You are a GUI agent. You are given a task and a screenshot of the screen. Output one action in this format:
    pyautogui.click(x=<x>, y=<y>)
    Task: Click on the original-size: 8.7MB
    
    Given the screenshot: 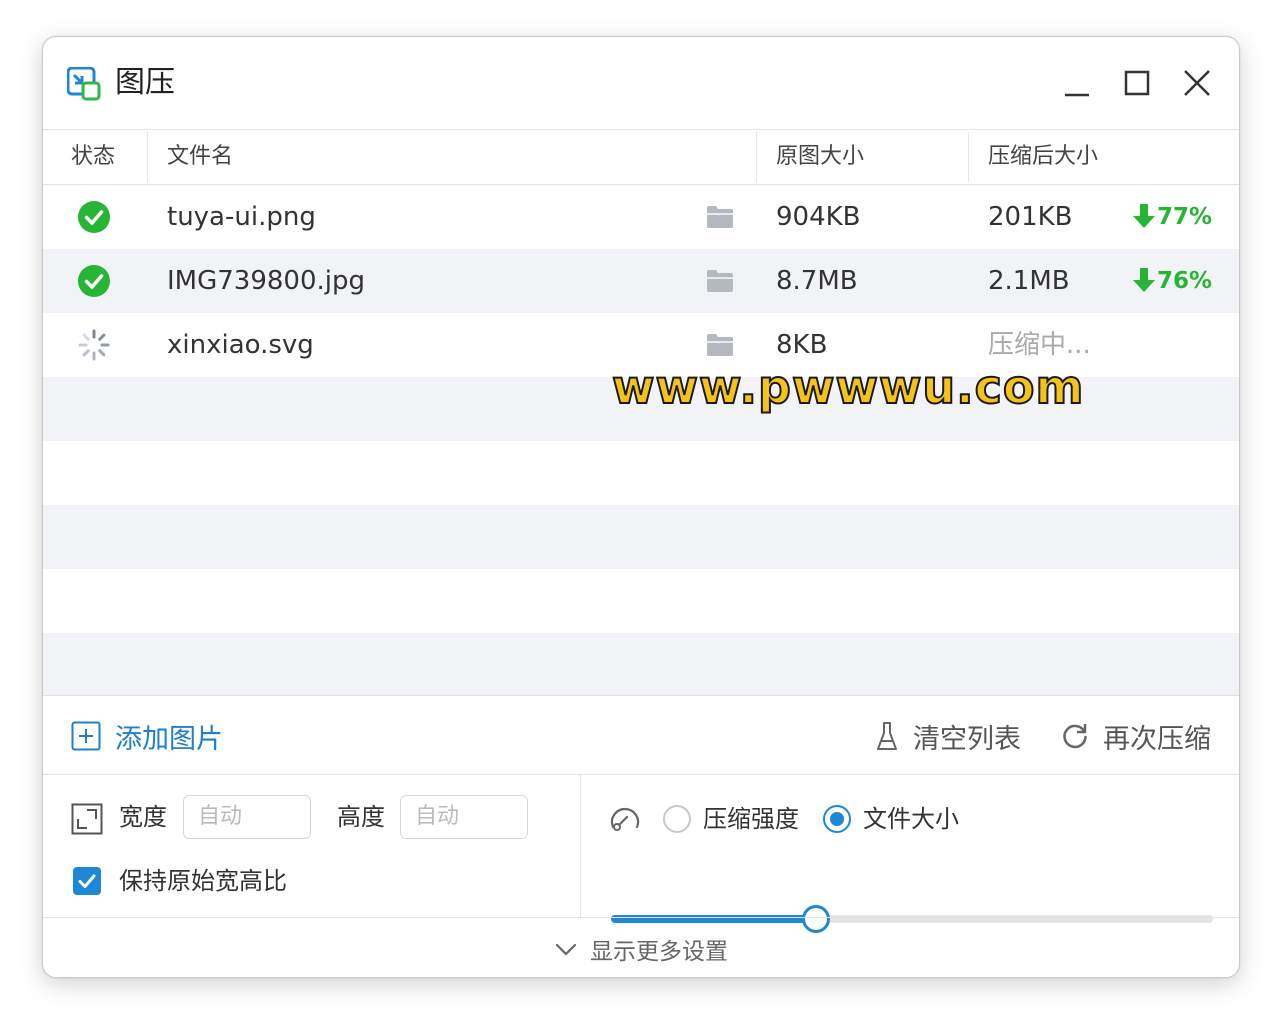 What is the action you would take?
    pyautogui.click(x=817, y=281)
    